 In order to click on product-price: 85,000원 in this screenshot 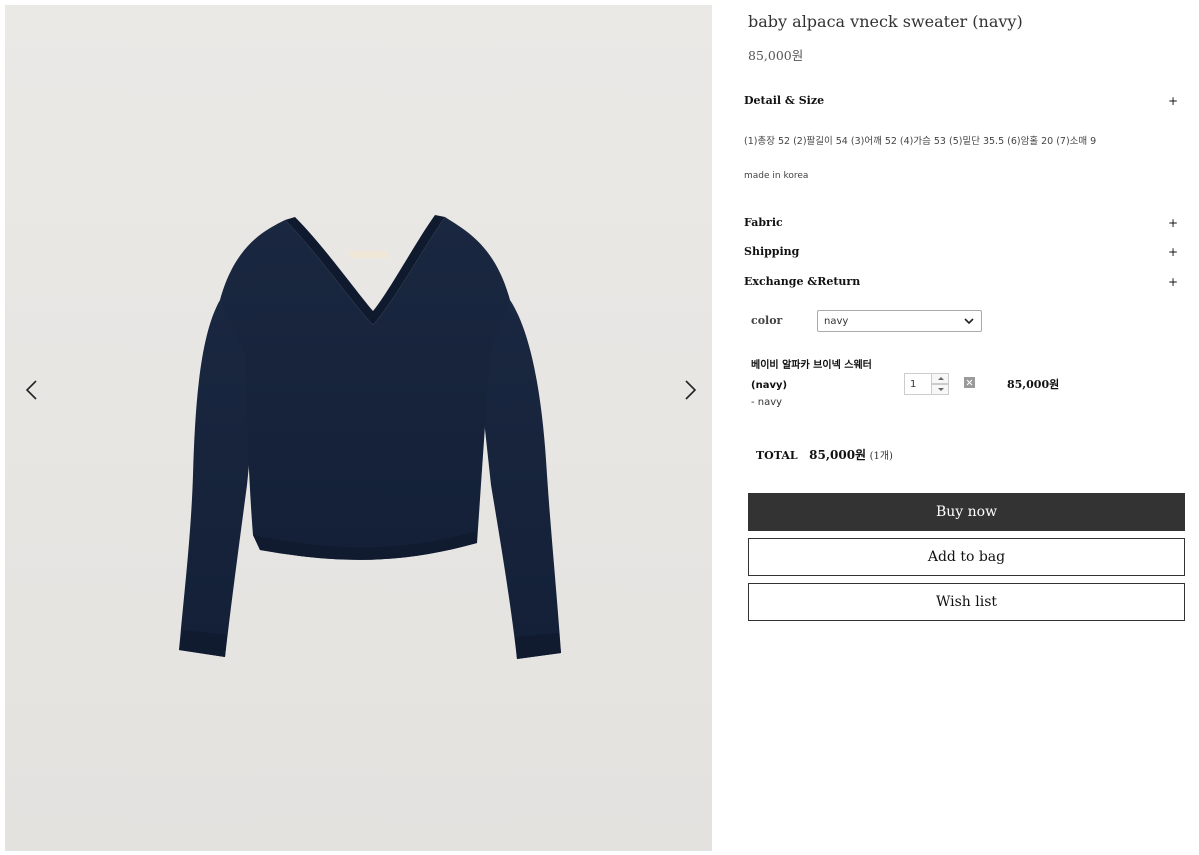, I will do `click(776, 55)`.